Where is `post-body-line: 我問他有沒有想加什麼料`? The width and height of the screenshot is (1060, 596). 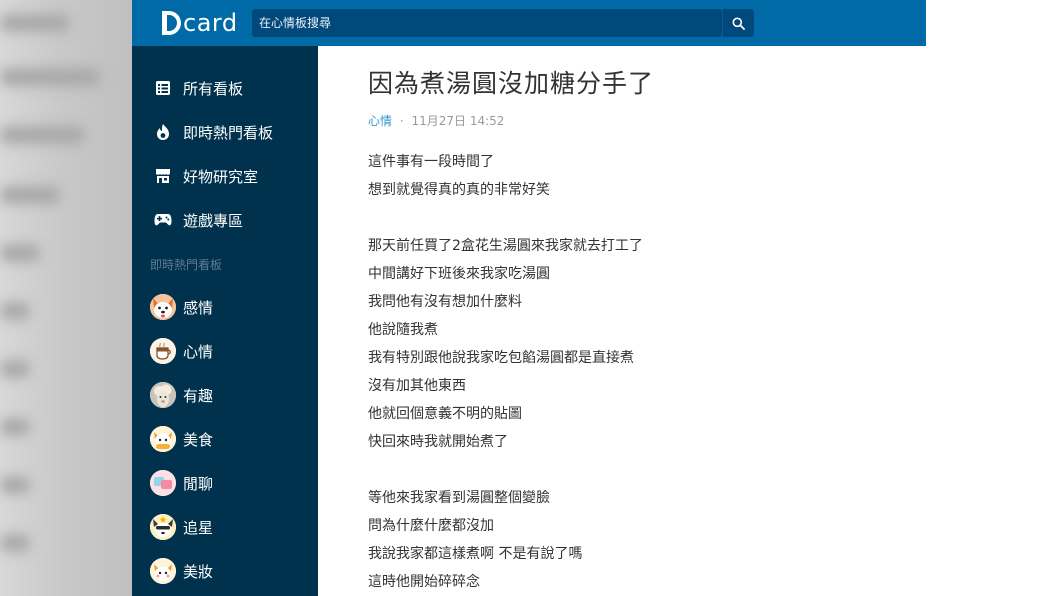
post-body-line: 我問他有沒有想加什麼料 is located at coordinates (445, 302).